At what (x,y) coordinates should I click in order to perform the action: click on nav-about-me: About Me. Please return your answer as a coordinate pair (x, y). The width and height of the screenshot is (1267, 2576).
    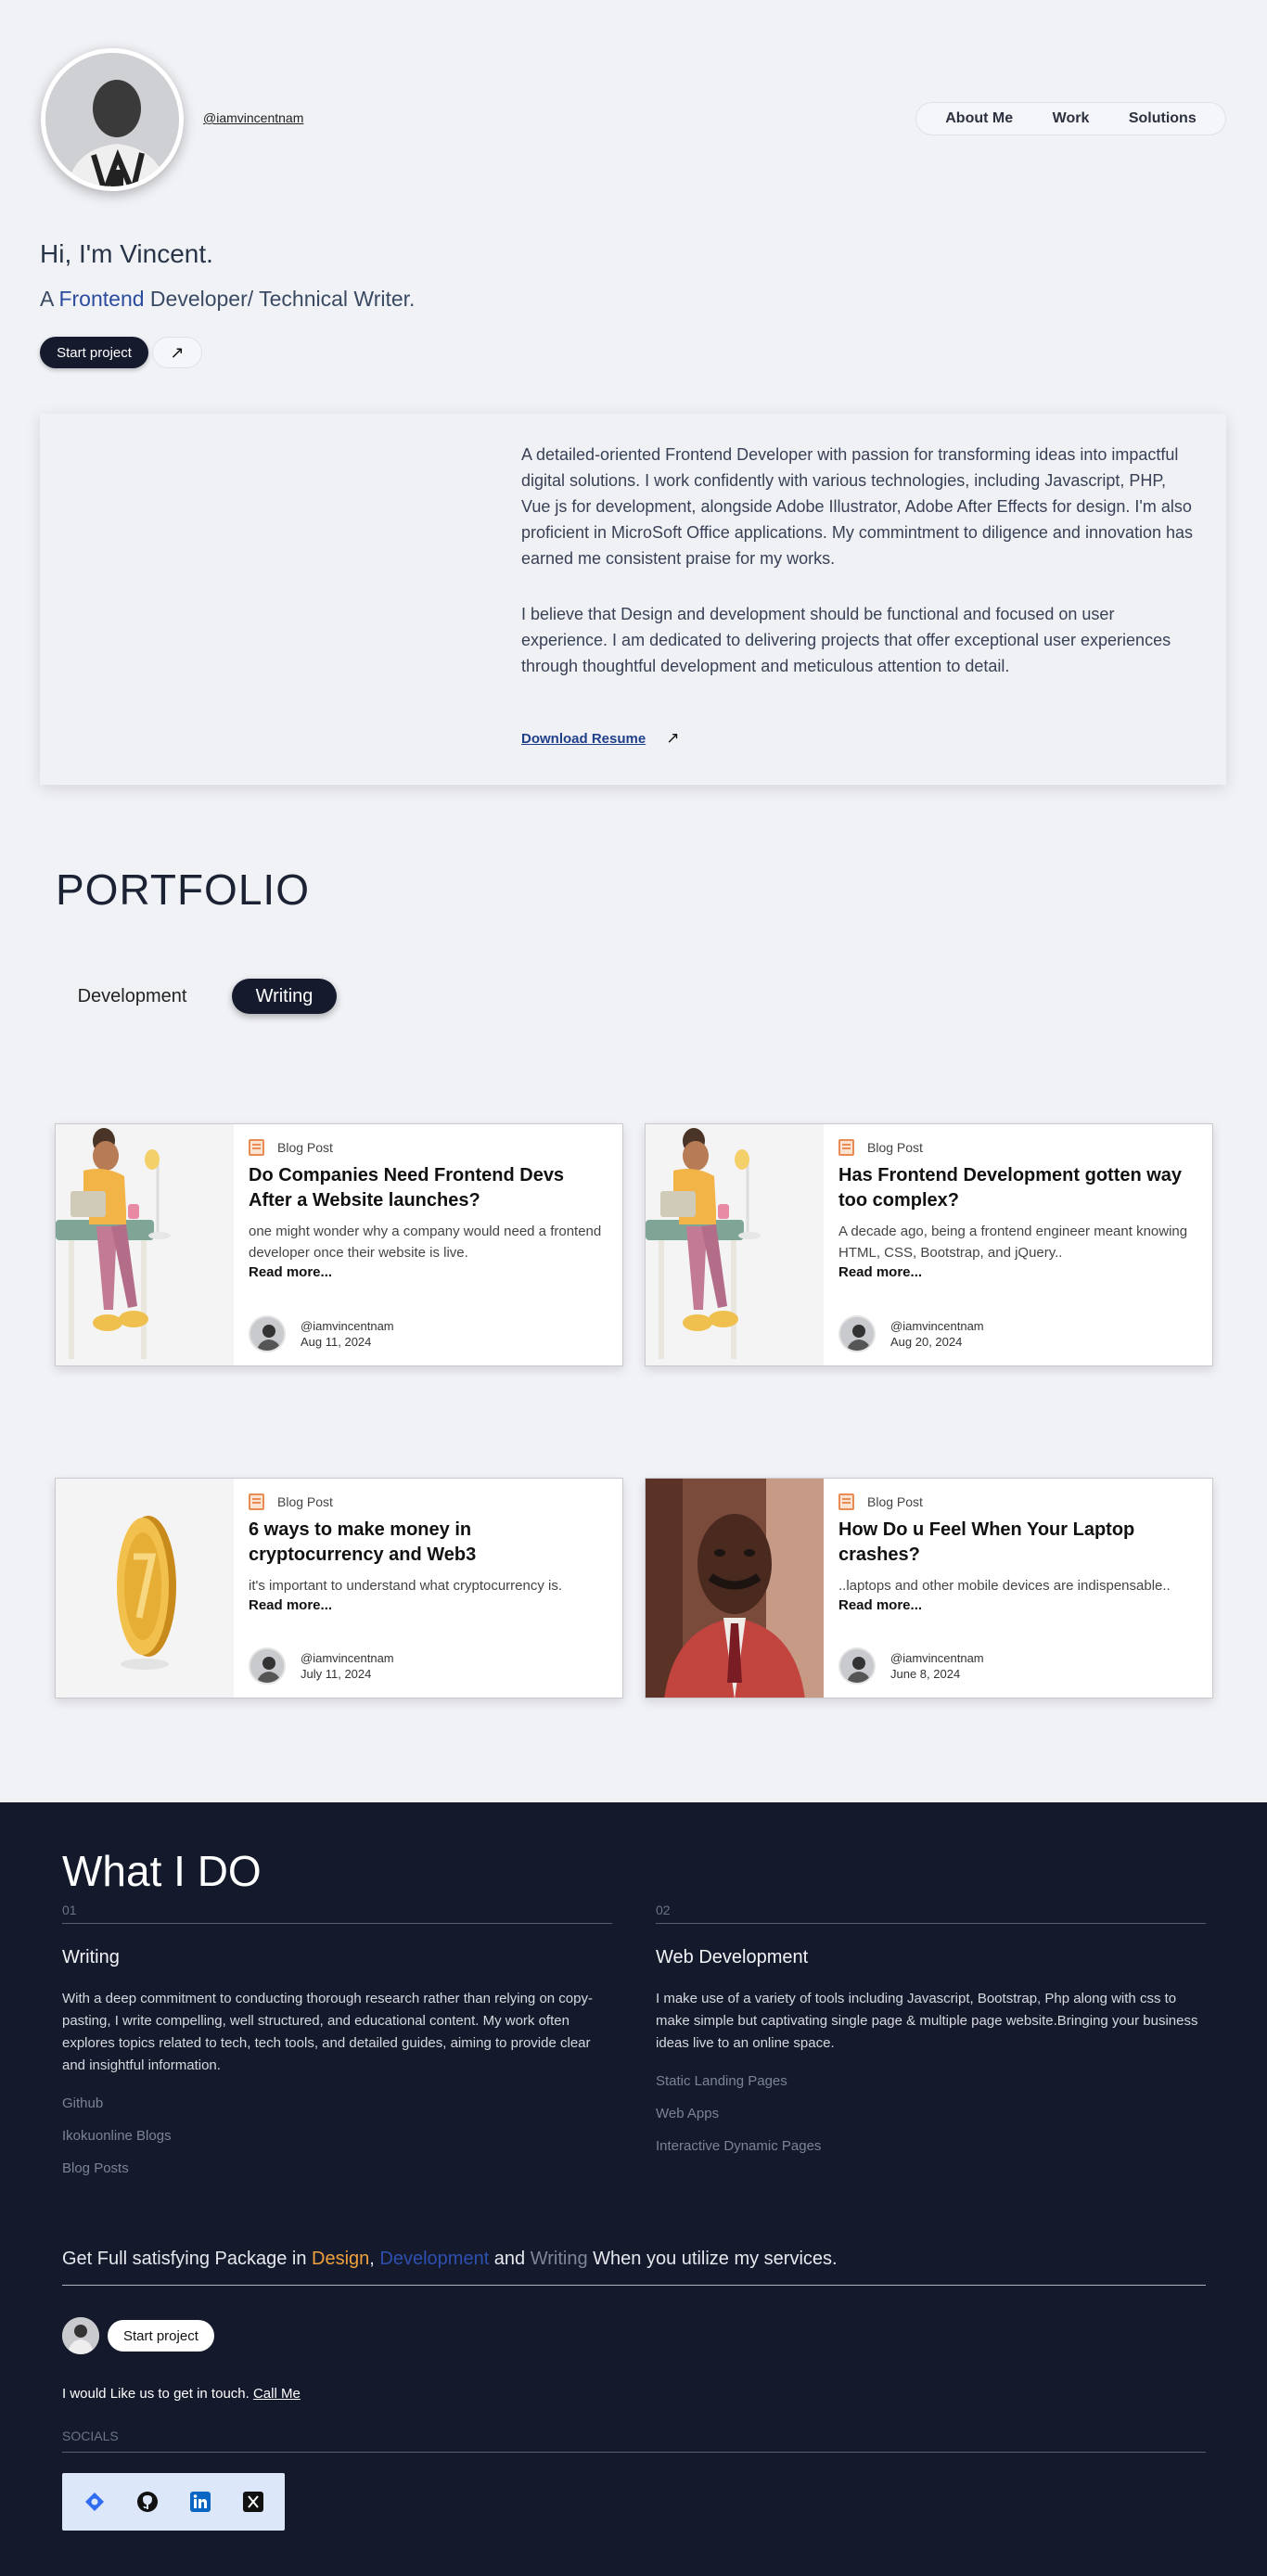
    Looking at the image, I should click on (979, 118).